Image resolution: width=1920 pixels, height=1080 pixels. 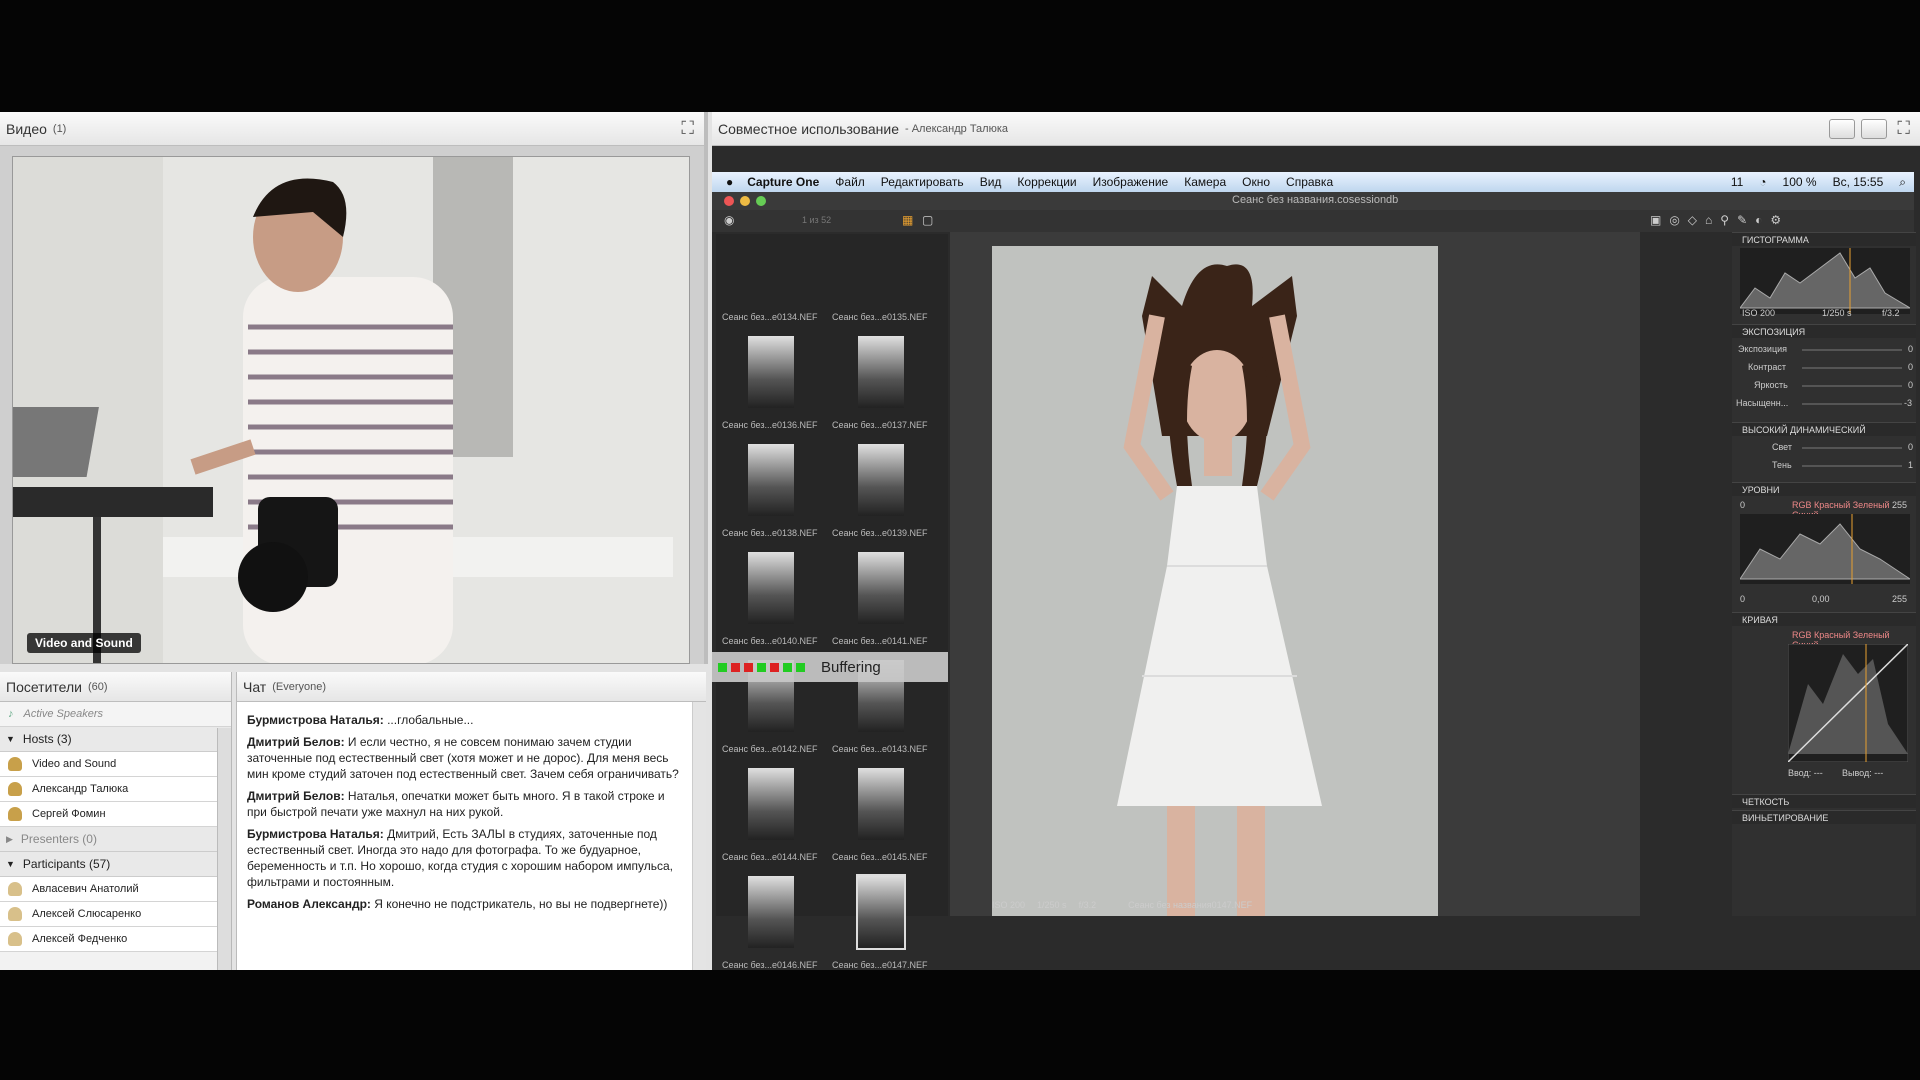 What do you see at coordinates (699, 836) in the screenshot?
I see `chat-scrollbar` at bounding box center [699, 836].